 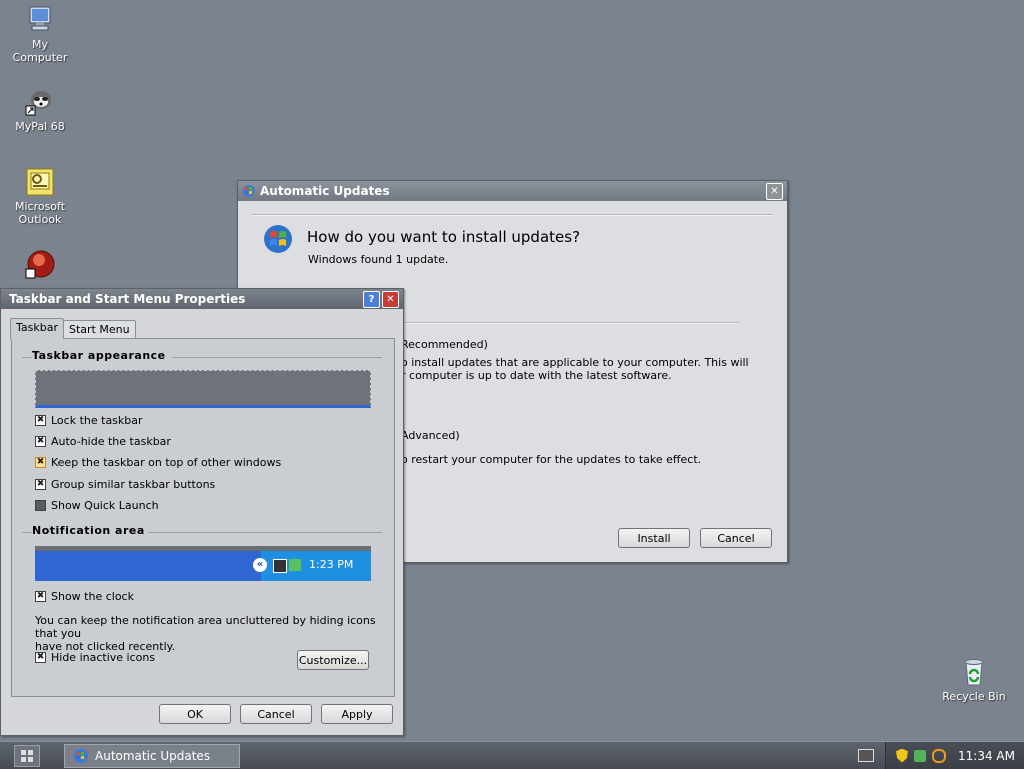 I want to click on taskbar-item-label: Automatic Updates, so click(x=153, y=756).